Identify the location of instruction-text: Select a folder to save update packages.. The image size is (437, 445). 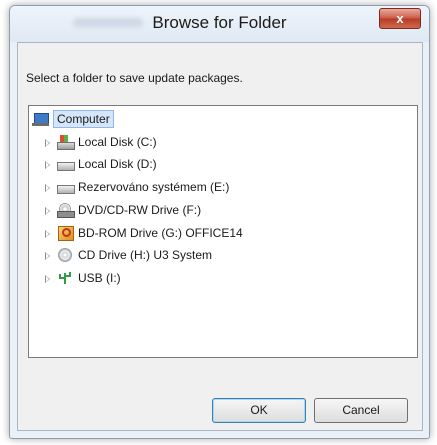
(134, 78).